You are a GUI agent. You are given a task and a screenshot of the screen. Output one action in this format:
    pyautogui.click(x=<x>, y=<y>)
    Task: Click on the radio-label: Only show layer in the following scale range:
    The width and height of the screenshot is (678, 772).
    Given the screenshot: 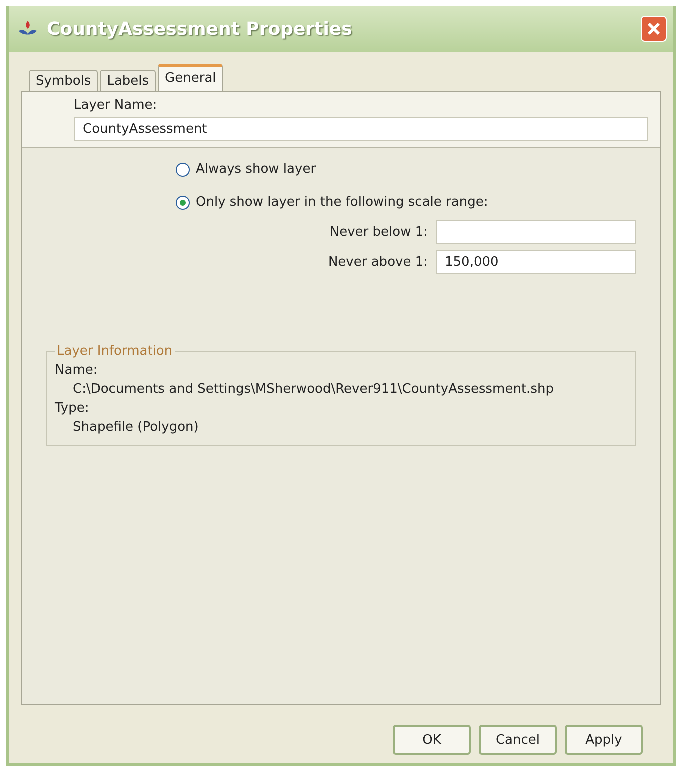 What is the action you would take?
    pyautogui.click(x=342, y=202)
    